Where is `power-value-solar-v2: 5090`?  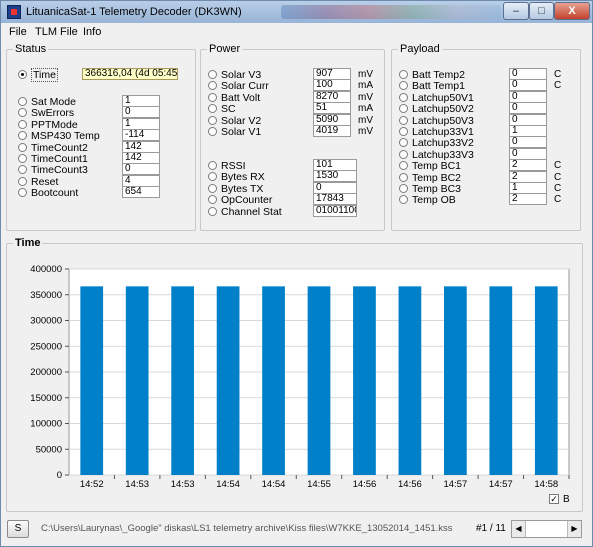 power-value-solar-v2: 5090 is located at coordinates (332, 119).